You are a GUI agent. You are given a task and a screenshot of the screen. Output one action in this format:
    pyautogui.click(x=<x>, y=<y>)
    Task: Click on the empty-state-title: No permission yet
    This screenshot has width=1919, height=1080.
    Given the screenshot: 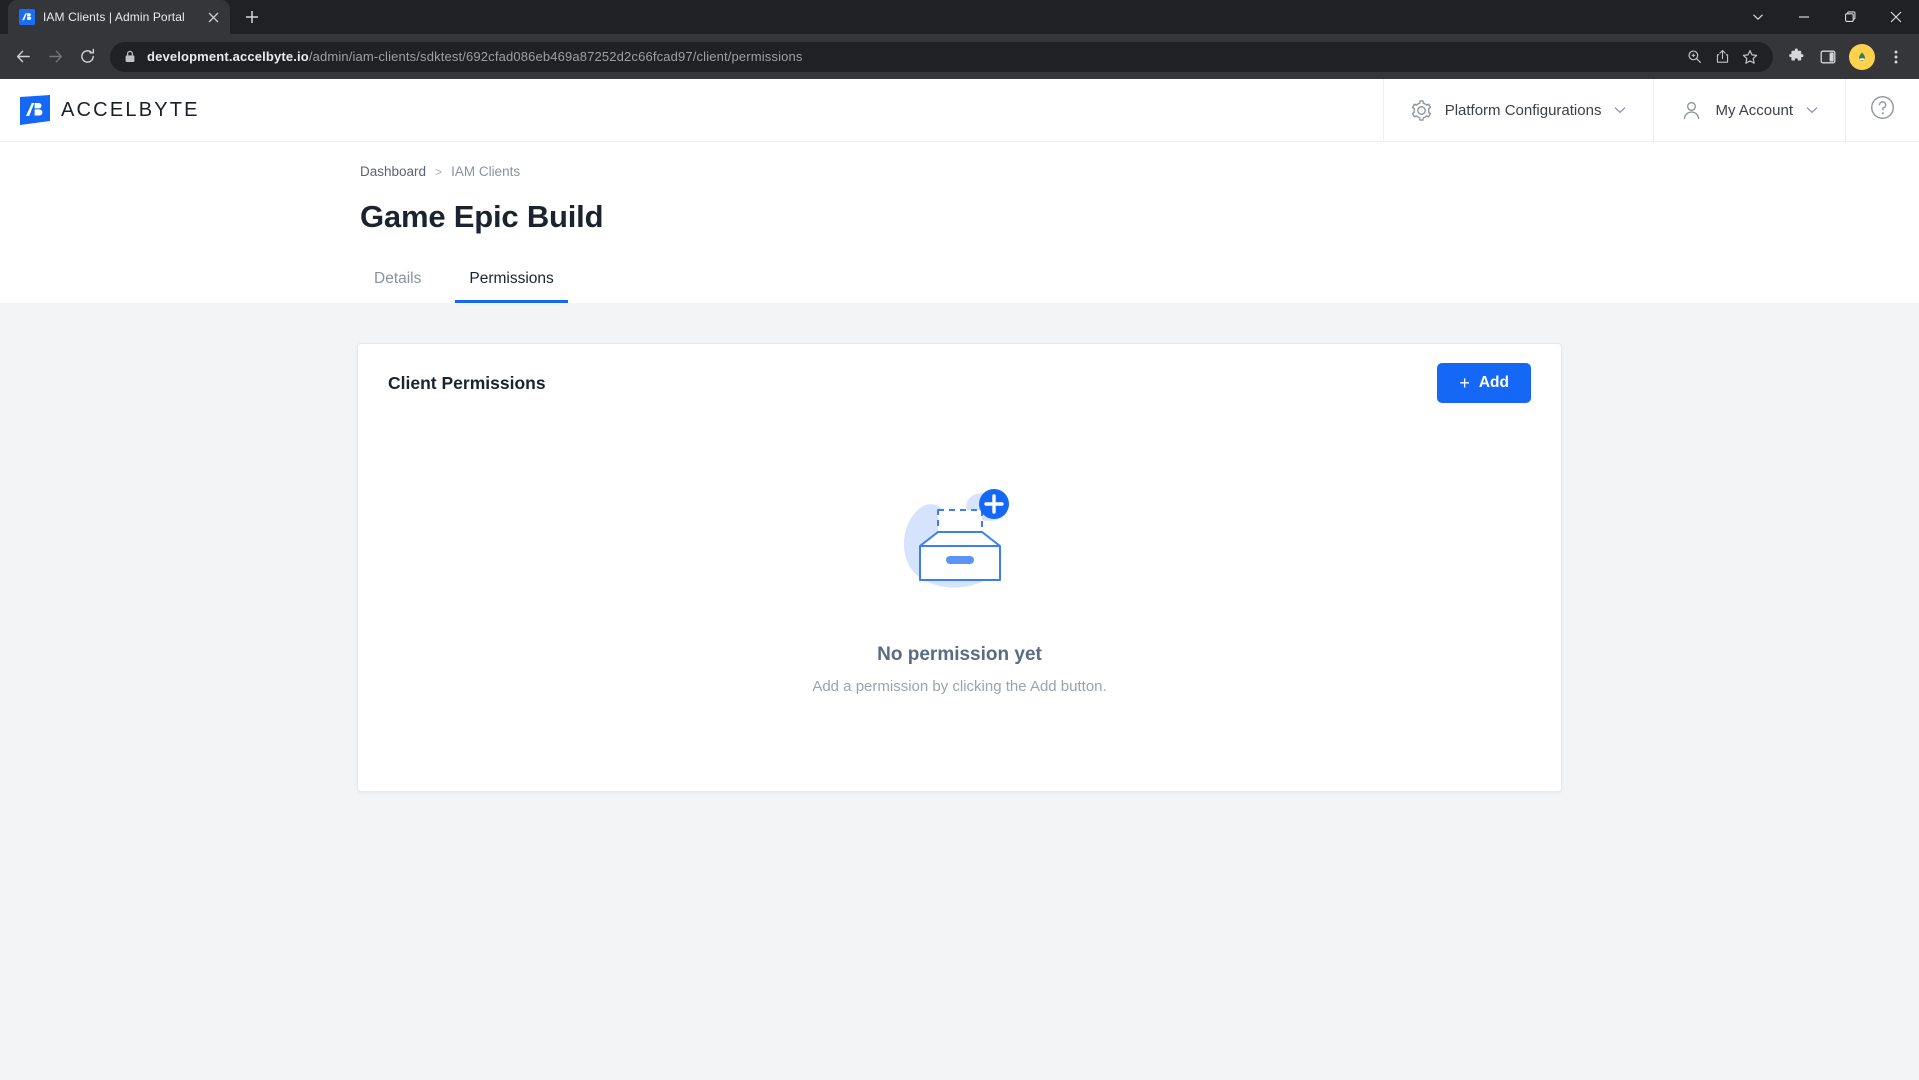 What is the action you would take?
    pyautogui.click(x=959, y=654)
    